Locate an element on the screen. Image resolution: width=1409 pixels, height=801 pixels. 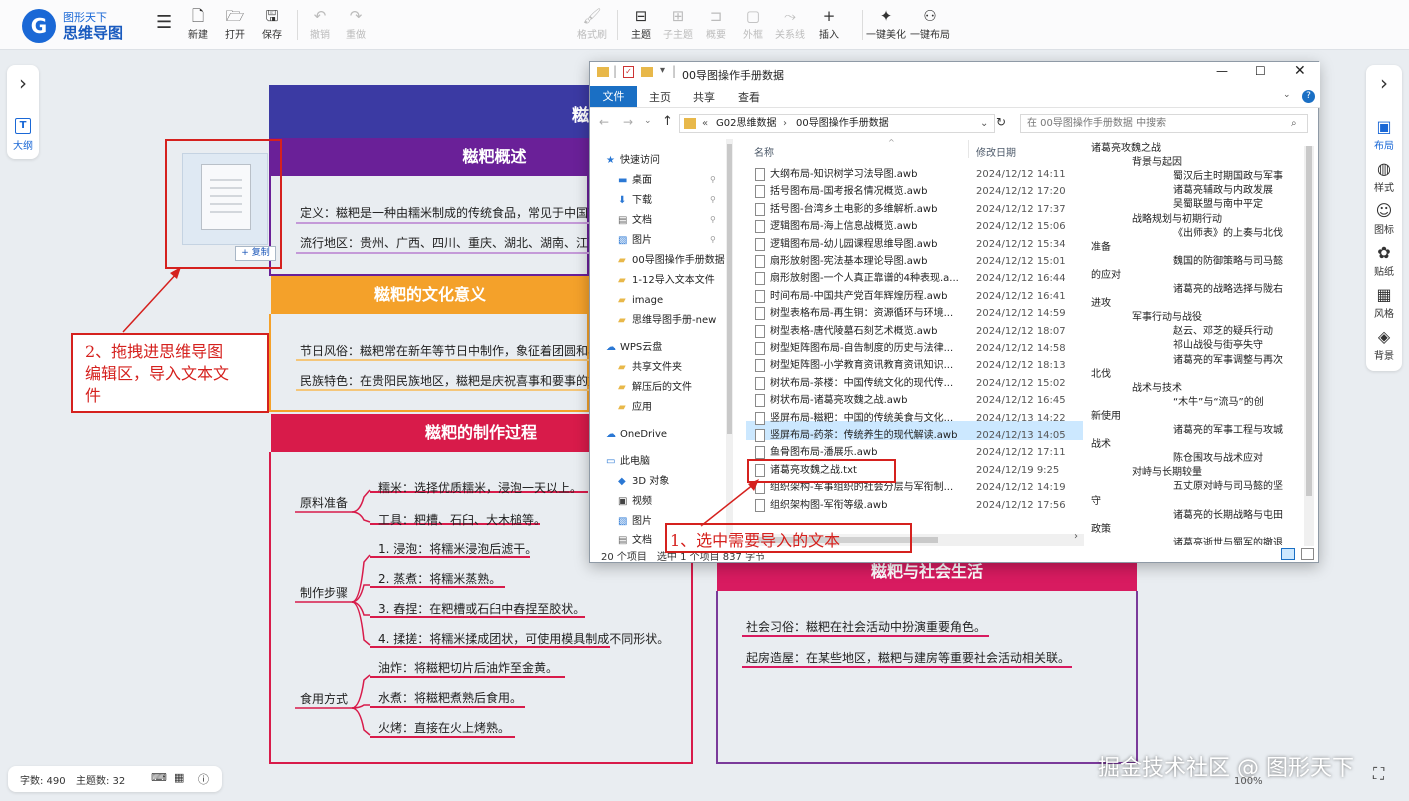
topic-node: 火烤：直接在火上烤熟。 is located at coordinates (444, 729).